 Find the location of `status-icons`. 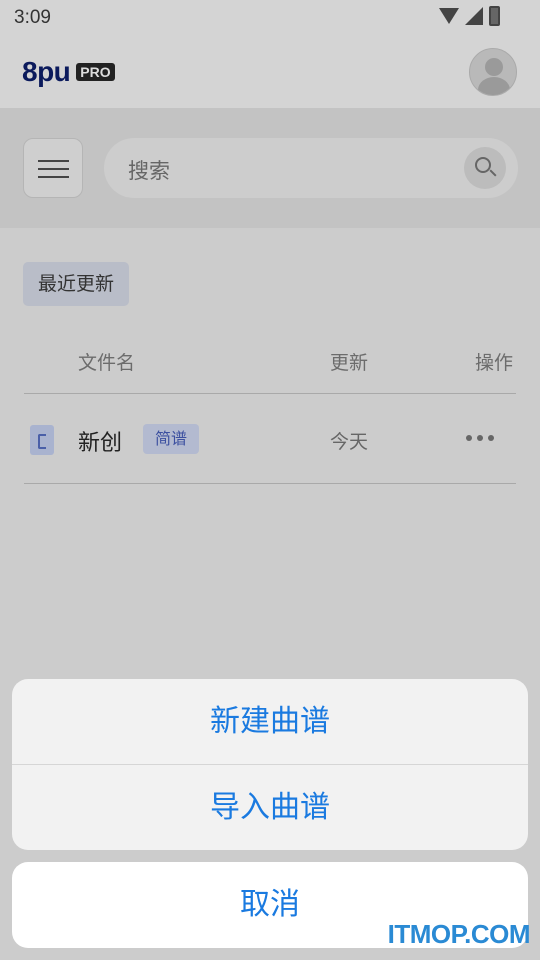

status-icons is located at coordinates (469, 16).